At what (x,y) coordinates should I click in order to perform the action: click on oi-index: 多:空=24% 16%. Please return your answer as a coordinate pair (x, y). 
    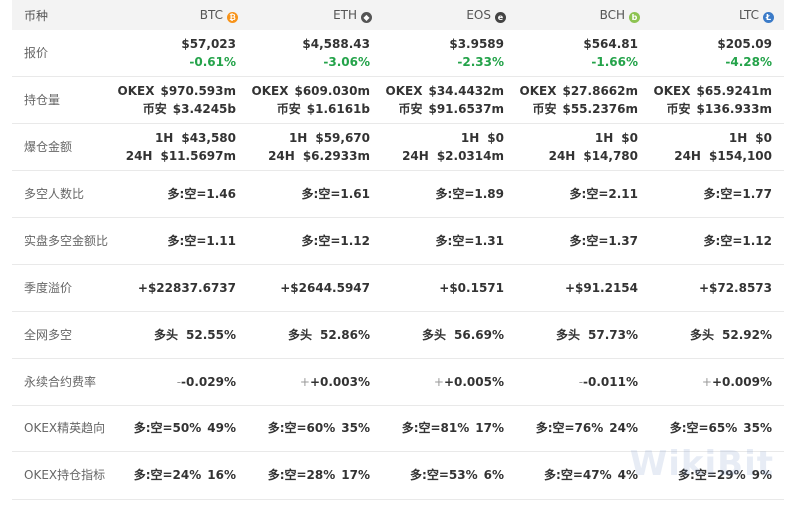
    Looking at the image, I should click on (185, 475).